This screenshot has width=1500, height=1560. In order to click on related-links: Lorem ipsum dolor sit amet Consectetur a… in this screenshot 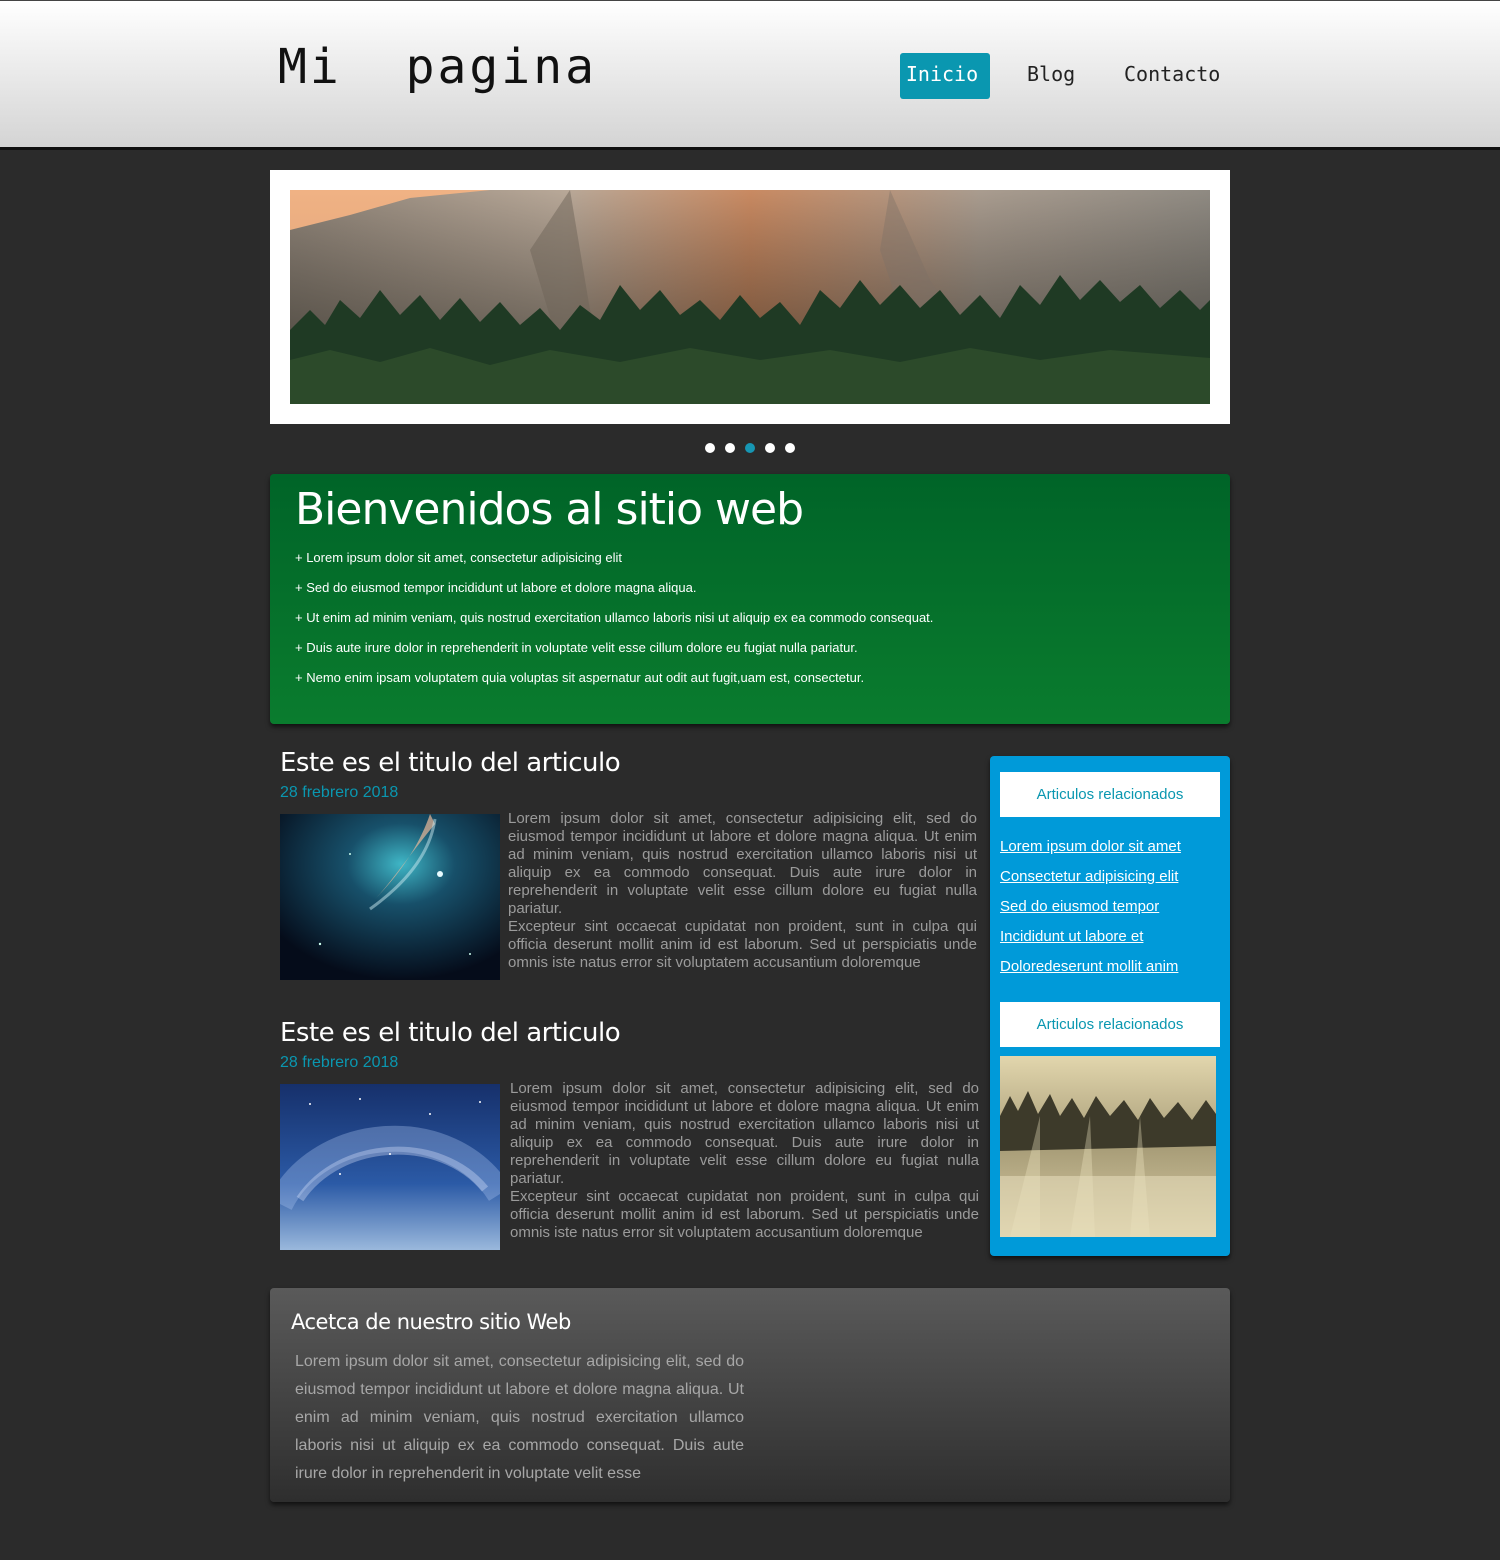, I will do `click(1090, 913)`.